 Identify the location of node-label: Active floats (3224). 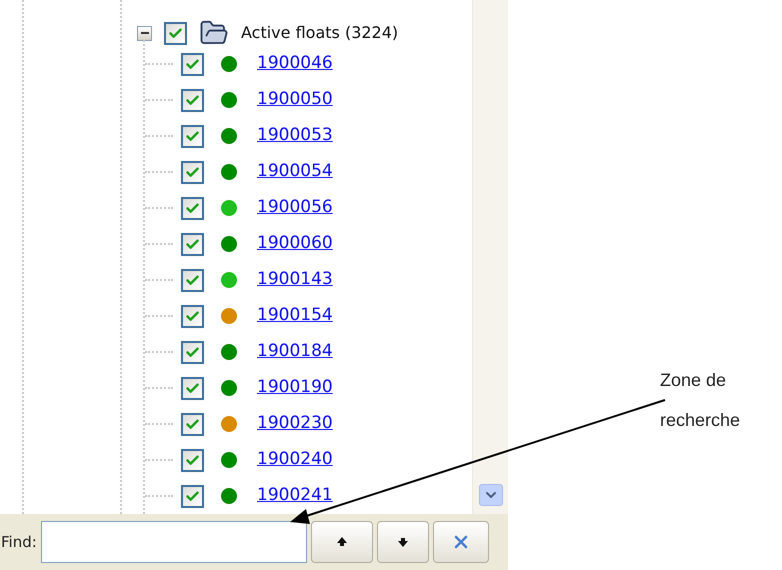
(319, 33).